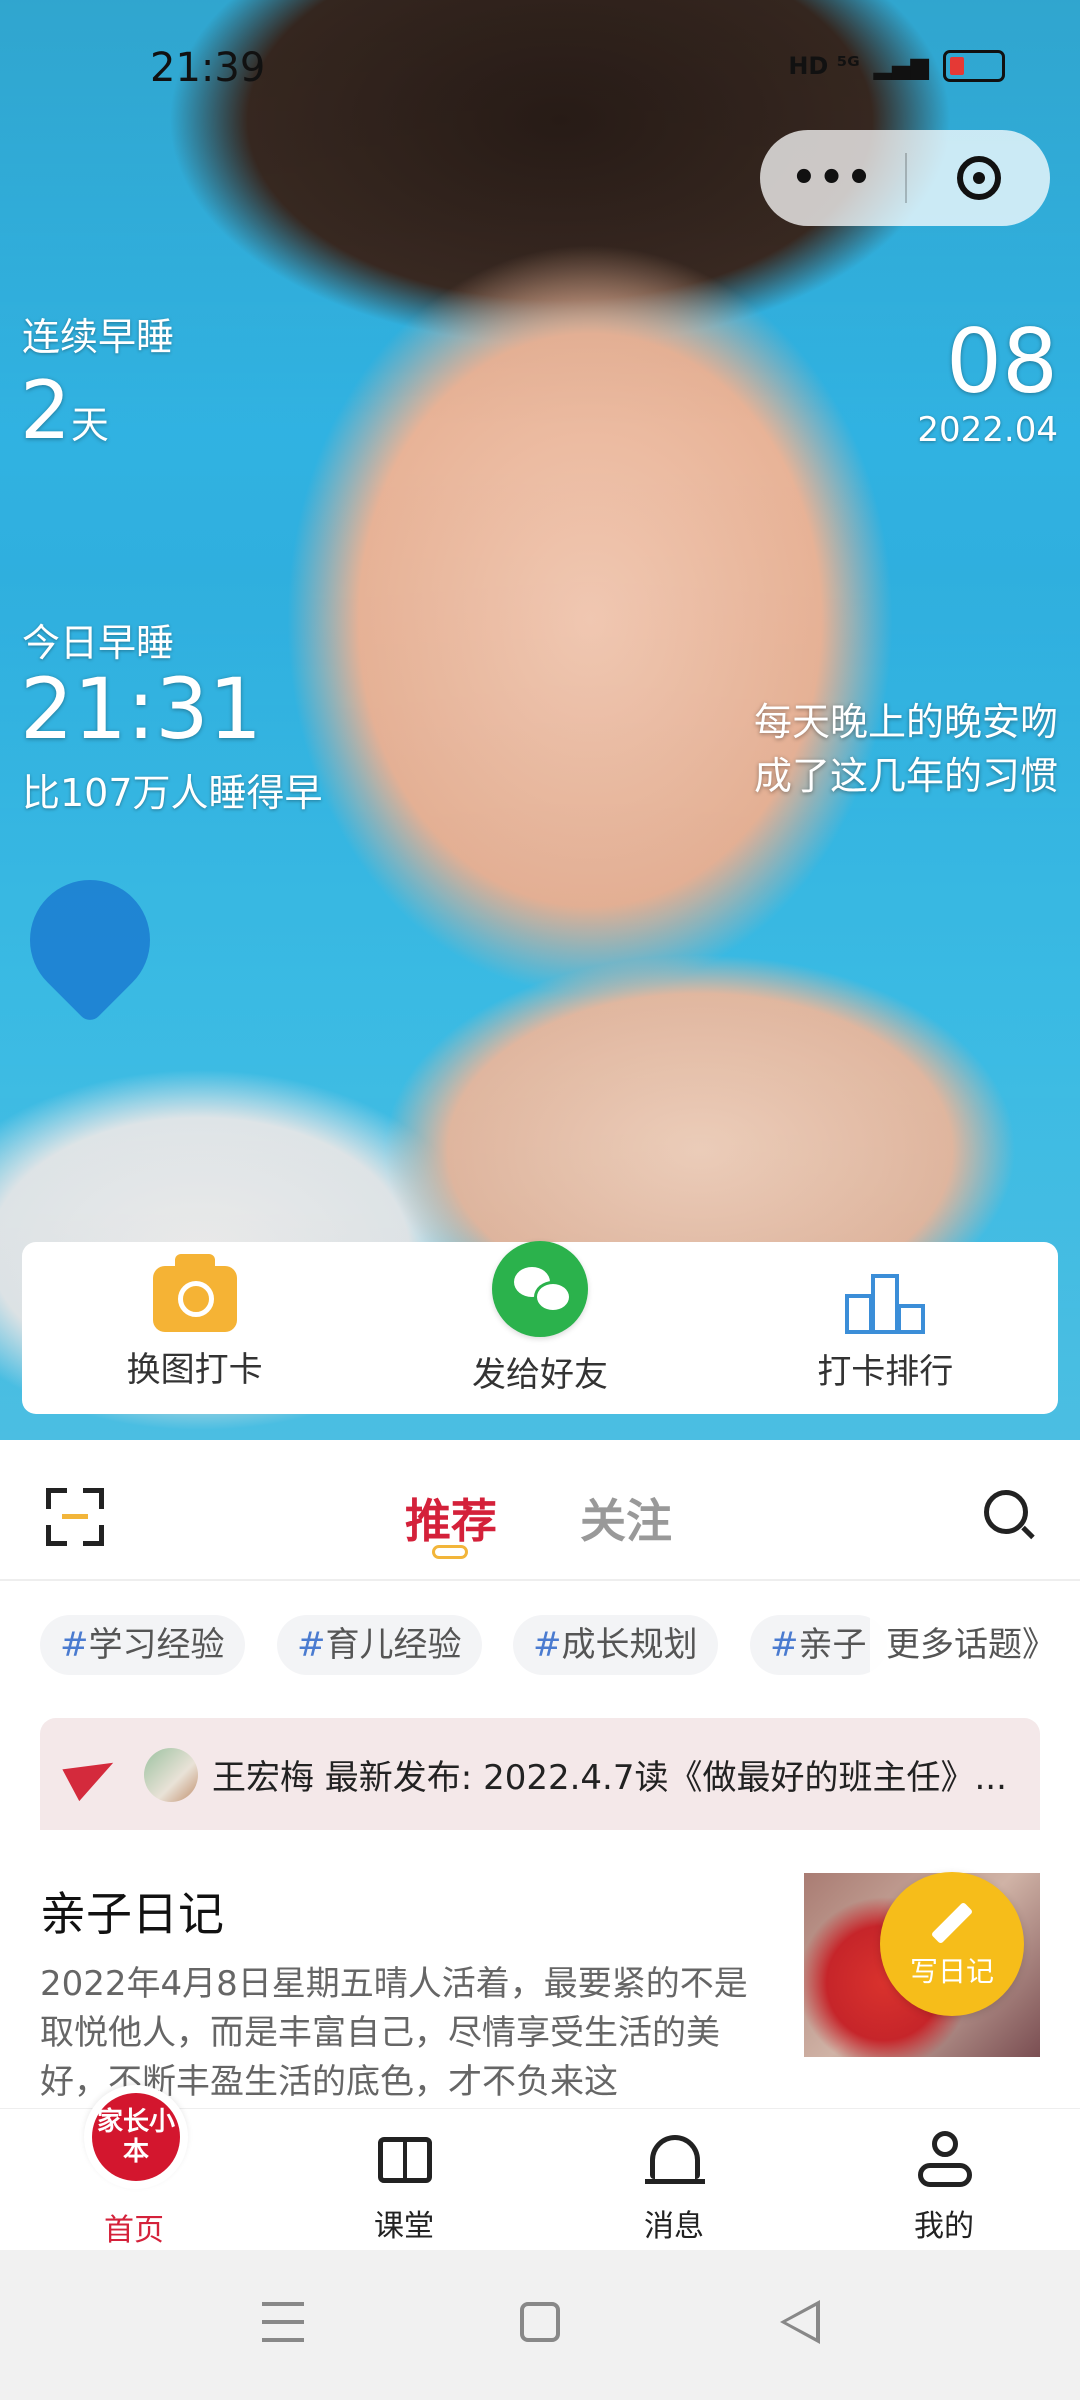 The height and width of the screenshot is (2400, 1080). I want to click on streak-unit: 天, so click(89, 425).